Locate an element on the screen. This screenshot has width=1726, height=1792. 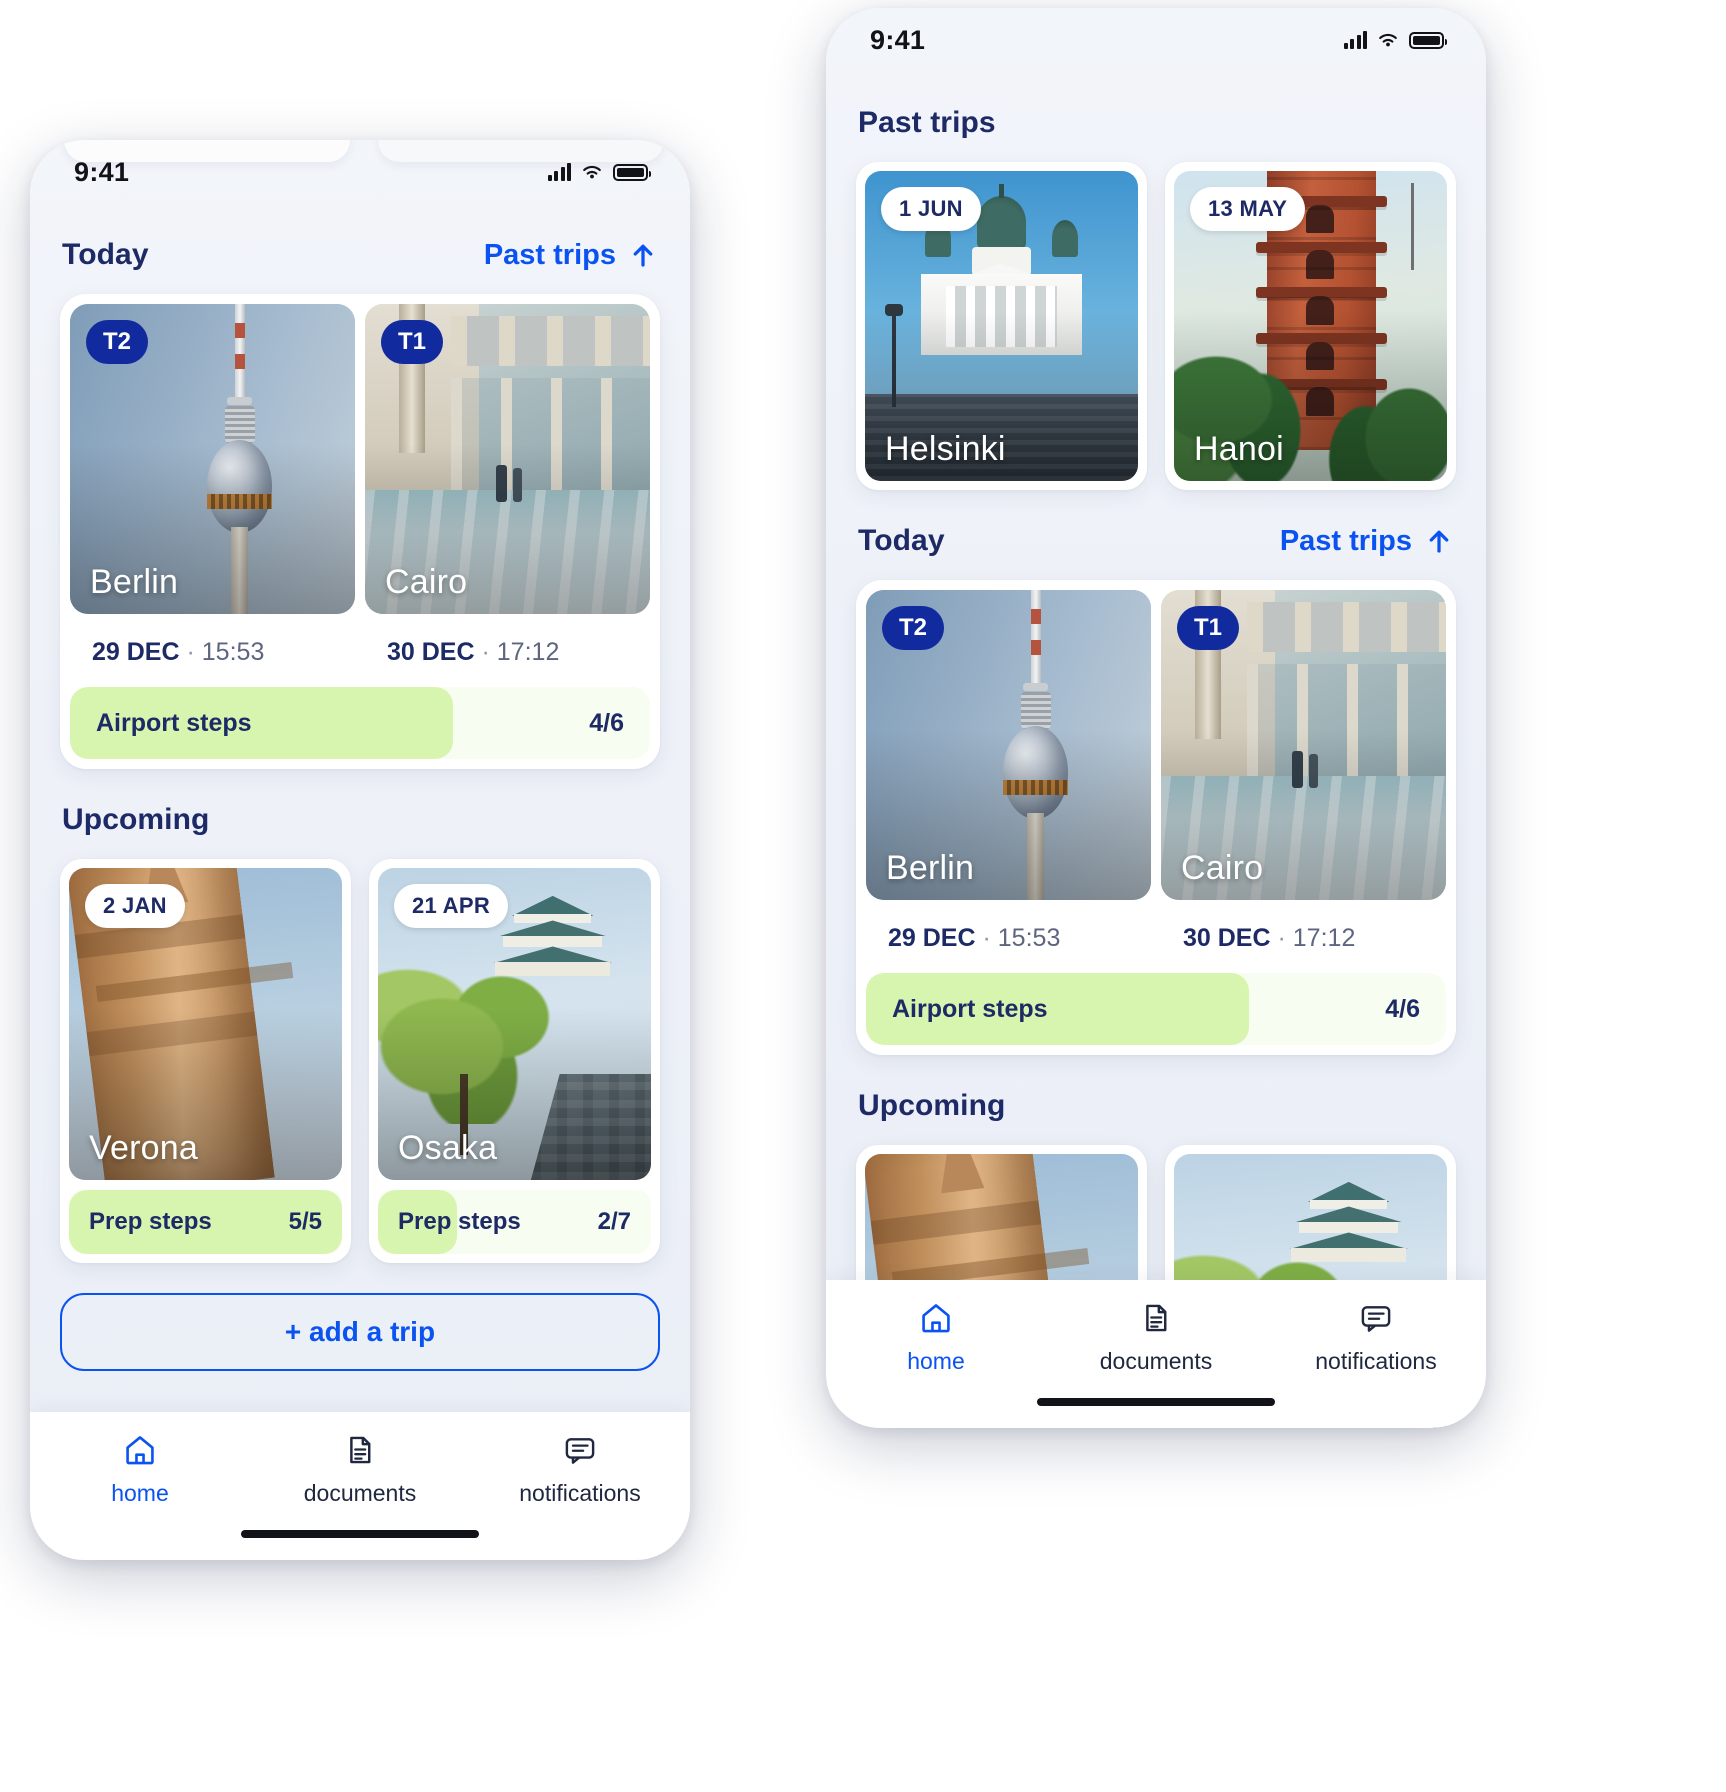
cairo-photo: T1 Cairo is located at coordinates (507, 459).